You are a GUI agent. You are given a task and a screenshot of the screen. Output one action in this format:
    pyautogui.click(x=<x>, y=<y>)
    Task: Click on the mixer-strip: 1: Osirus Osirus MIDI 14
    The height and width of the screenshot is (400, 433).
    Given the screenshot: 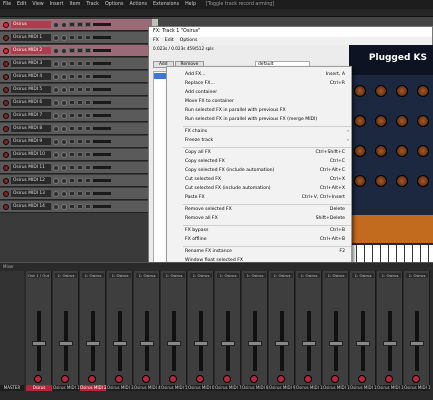 What is the action you would take?
    pyautogui.click(x=417, y=331)
    